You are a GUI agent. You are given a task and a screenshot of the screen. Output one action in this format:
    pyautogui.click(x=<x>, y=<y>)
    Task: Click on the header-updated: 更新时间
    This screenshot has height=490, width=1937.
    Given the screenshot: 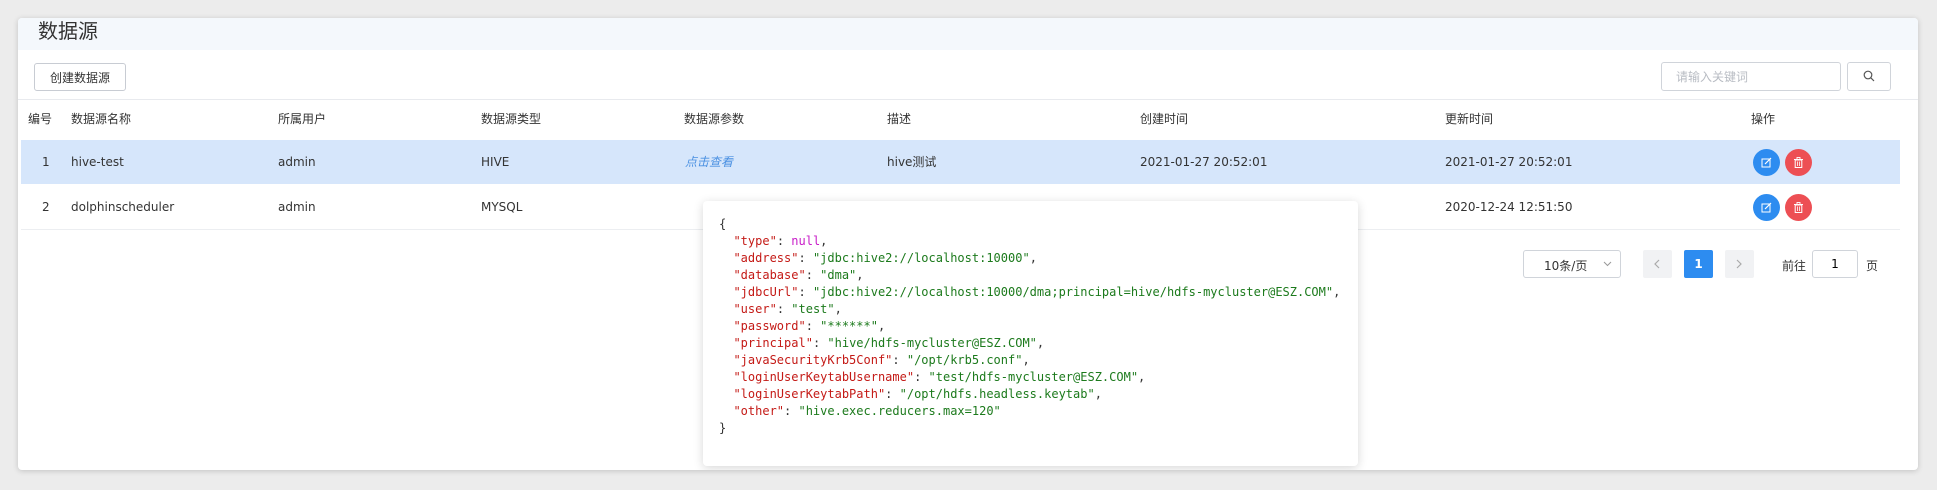 What is the action you would take?
    pyautogui.click(x=1469, y=119)
    